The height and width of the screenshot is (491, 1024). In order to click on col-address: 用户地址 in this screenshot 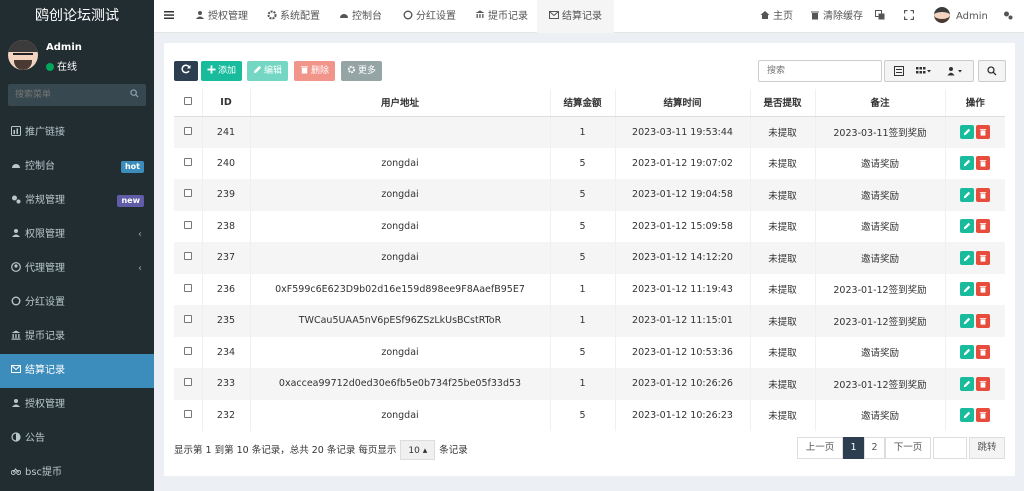, I will do `click(400, 103)`.